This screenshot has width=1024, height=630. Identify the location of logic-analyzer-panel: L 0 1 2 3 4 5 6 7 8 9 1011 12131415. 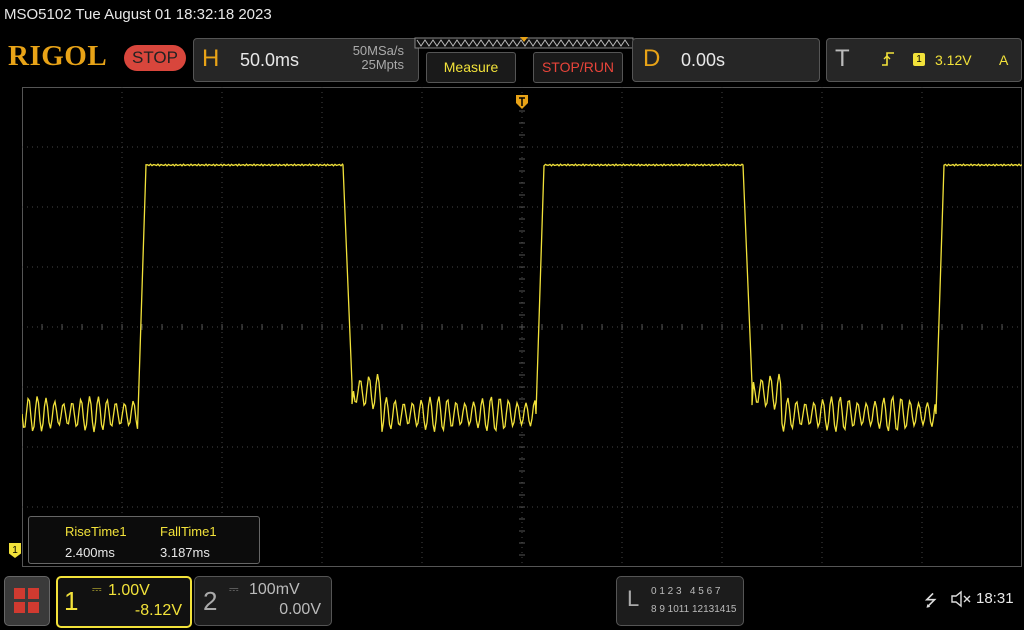
(680, 601).